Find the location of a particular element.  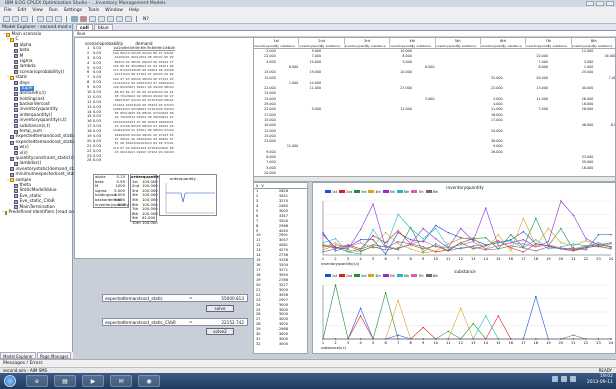

legend-swatch is located at coordinates (385, 275).